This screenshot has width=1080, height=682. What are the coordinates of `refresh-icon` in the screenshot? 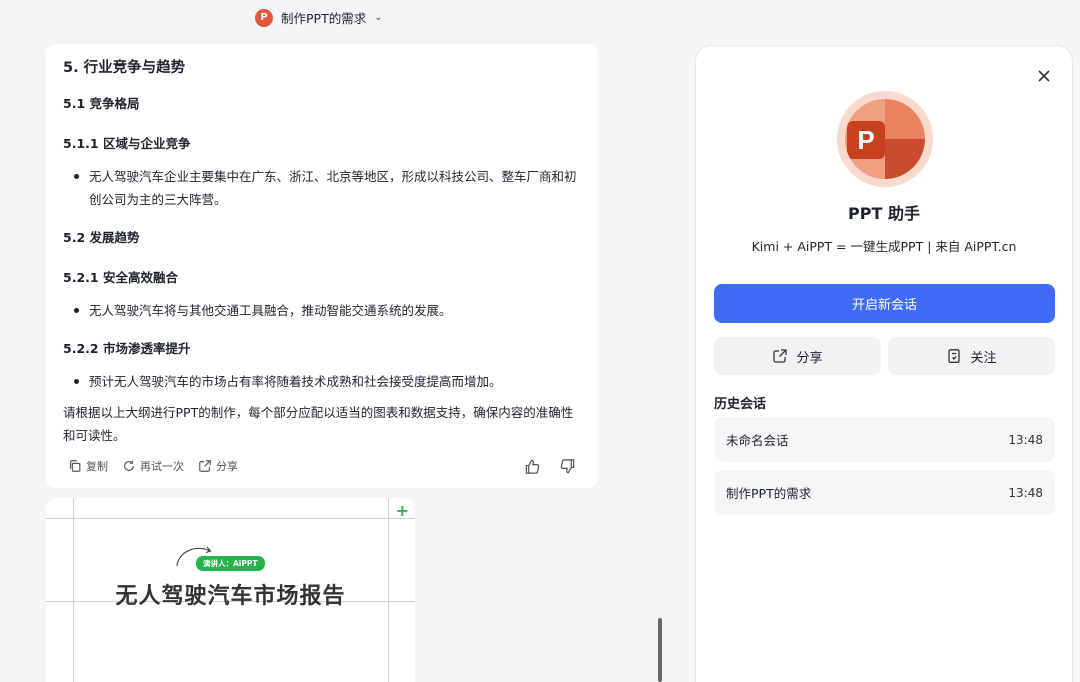 It's located at (129, 465).